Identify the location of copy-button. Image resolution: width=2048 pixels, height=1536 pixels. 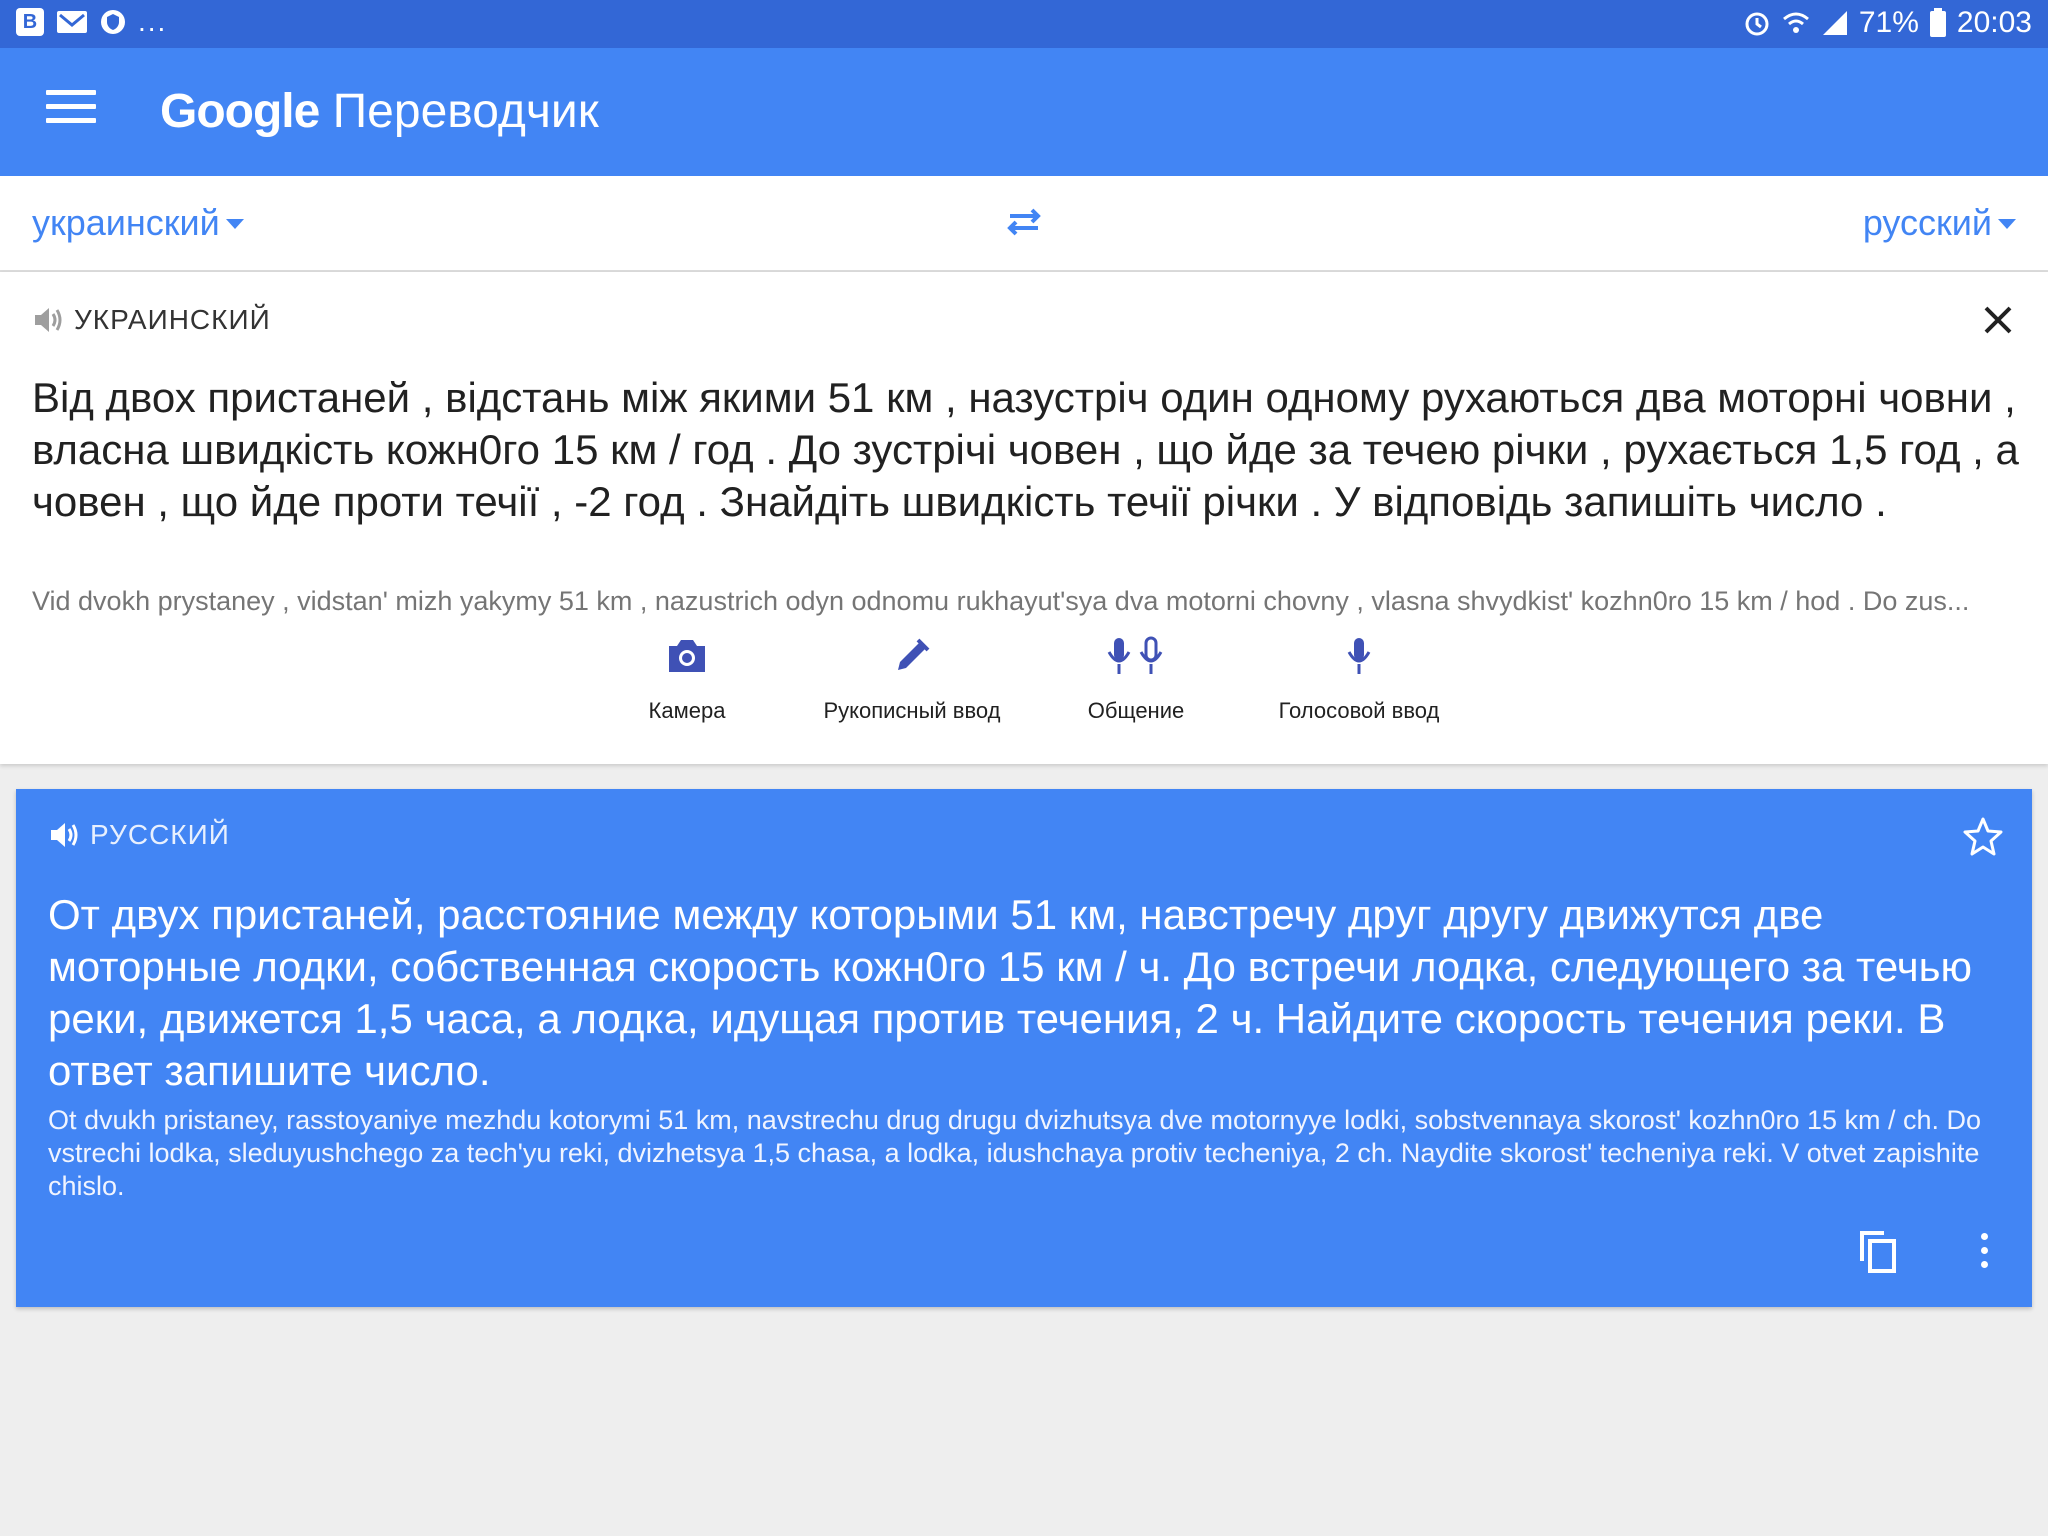
(1878, 1251).